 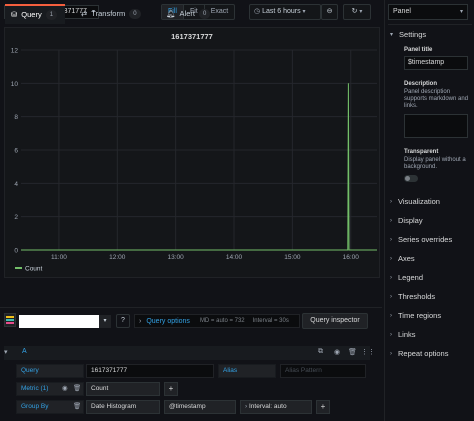 I want to click on max-data-points: MD = auto = 732, so click(x=222, y=321).